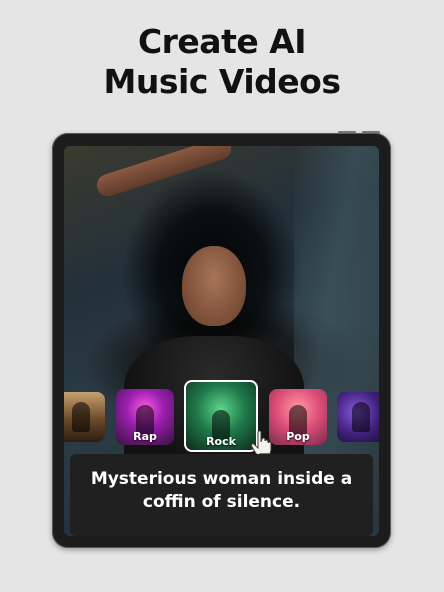 Image resolution: width=444 pixels, height=592 pixels. I want to click on headline-line-2: Music Videos, so click(222, 81).